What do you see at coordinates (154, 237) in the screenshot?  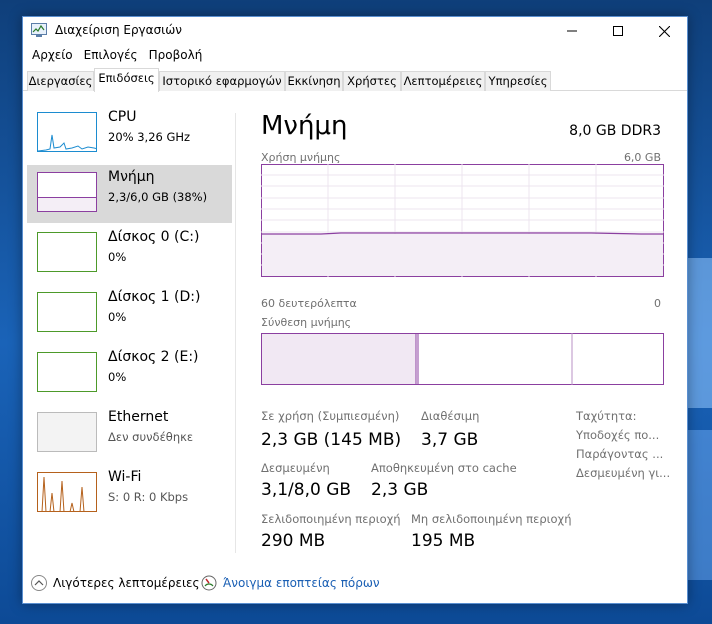 I see `sidebar-item-title: Δίσκος 0 (C:)` at bounding box center [154, 237].